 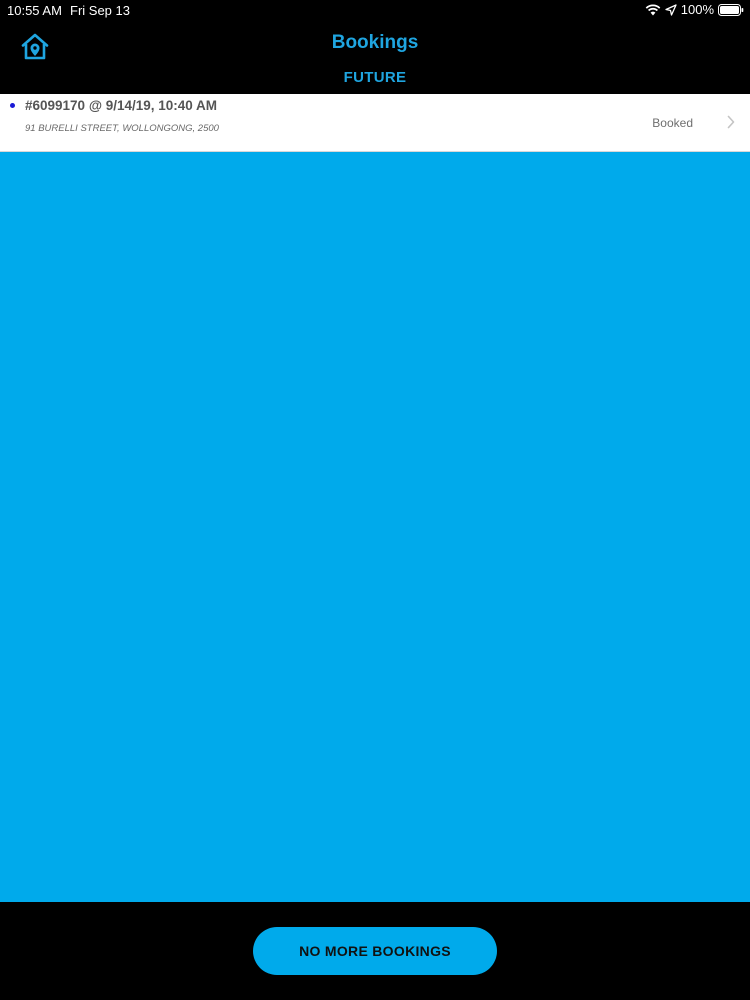 What do you see at coordinates (375, 11) in the screenshot?
I see `status-bar: 10:55 AM Fri Sep 13 100%` at bounding box center [375, 11].